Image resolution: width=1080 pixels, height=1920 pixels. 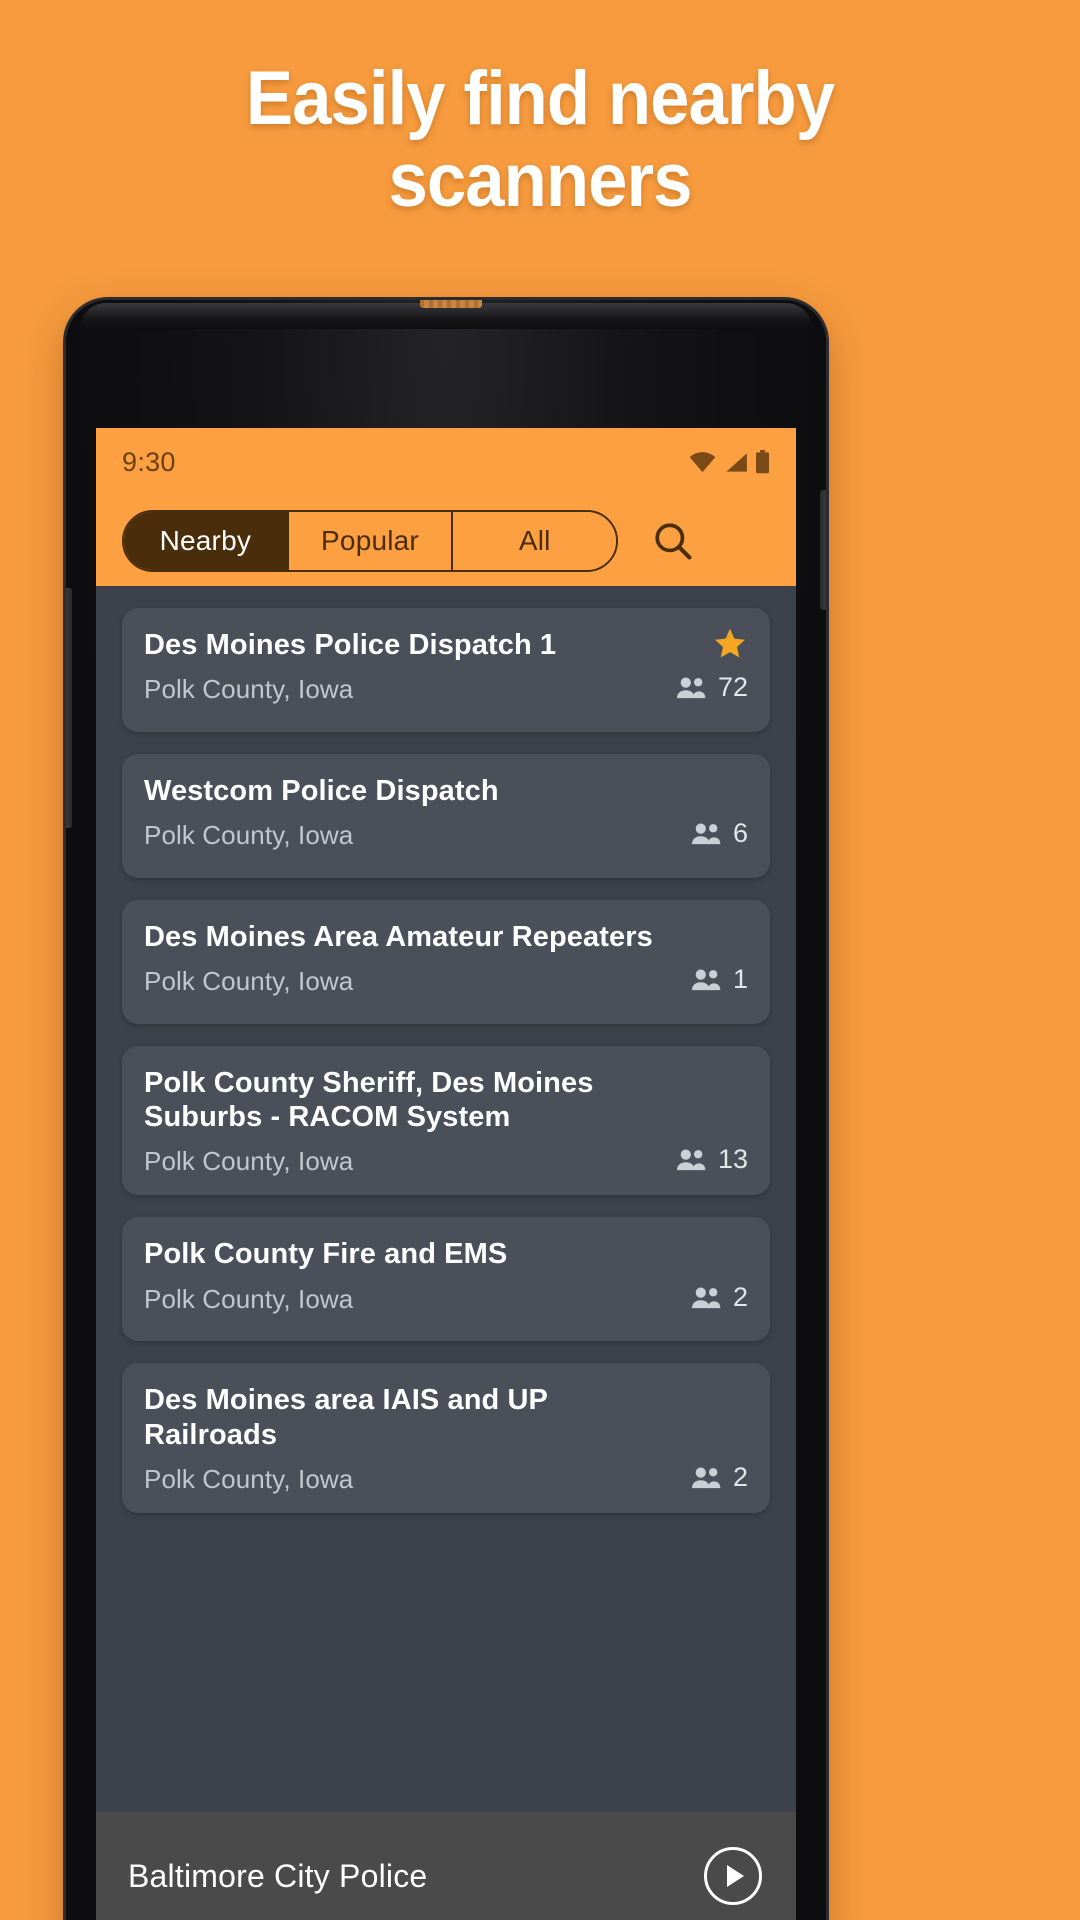 I want to click on play-button, so click(x=733, y=1876).